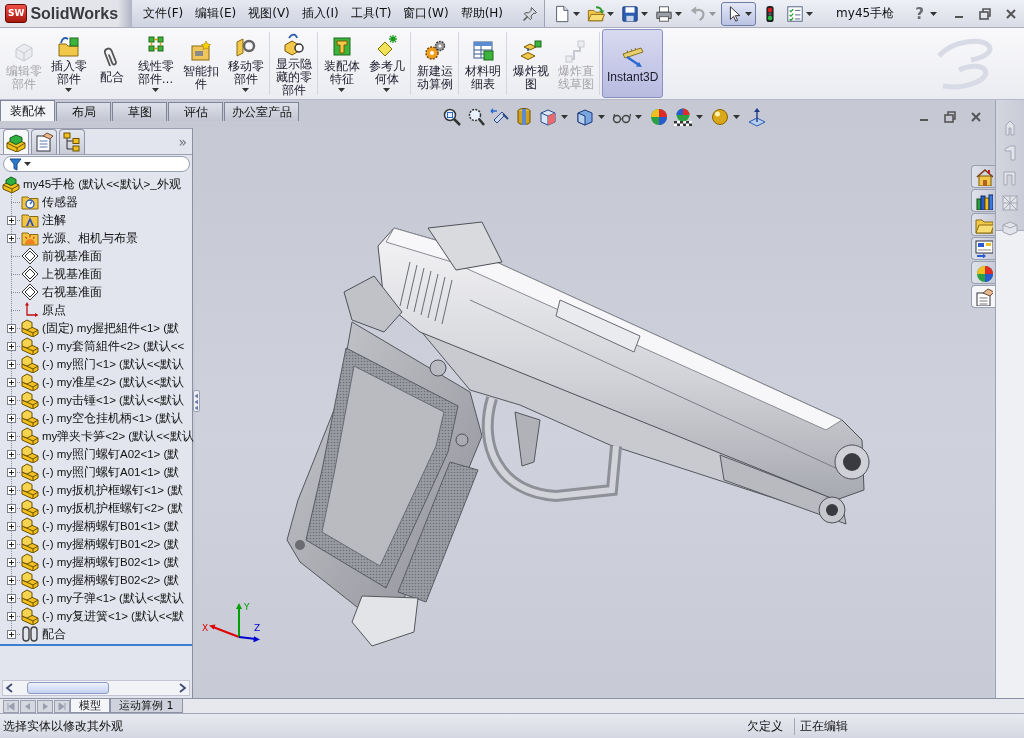 This screenshot has height=738, width=1024. What do you see at coordinates (426, 13) in the screenshot?
I see `menu-item: 窗口(W)` at bounding box center [426, 13].